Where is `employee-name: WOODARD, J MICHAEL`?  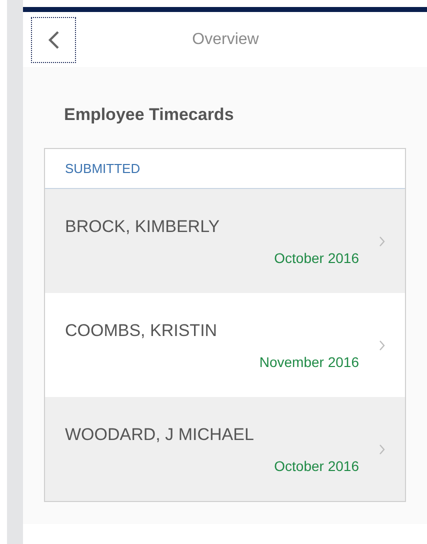 employee-name: WOODARD, J MICHAEL is located at coordinates (159, 434).